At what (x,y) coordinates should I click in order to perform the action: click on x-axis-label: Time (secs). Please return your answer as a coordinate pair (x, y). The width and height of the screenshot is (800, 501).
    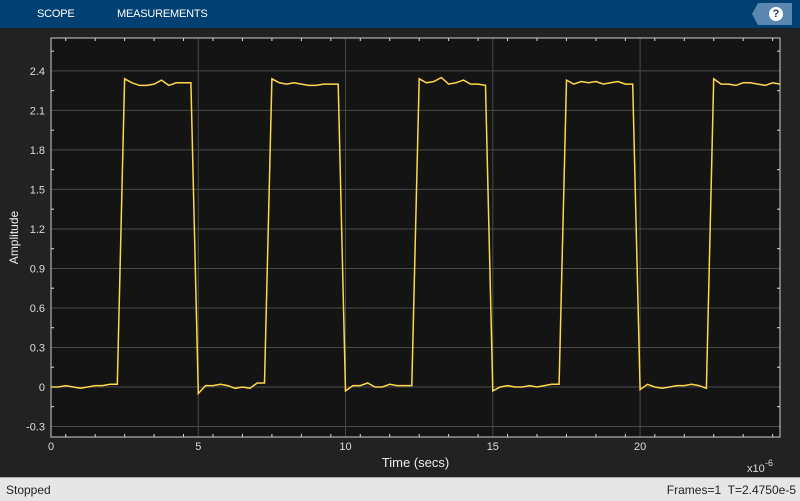
    Looking at the image, I should click on (415, 462).